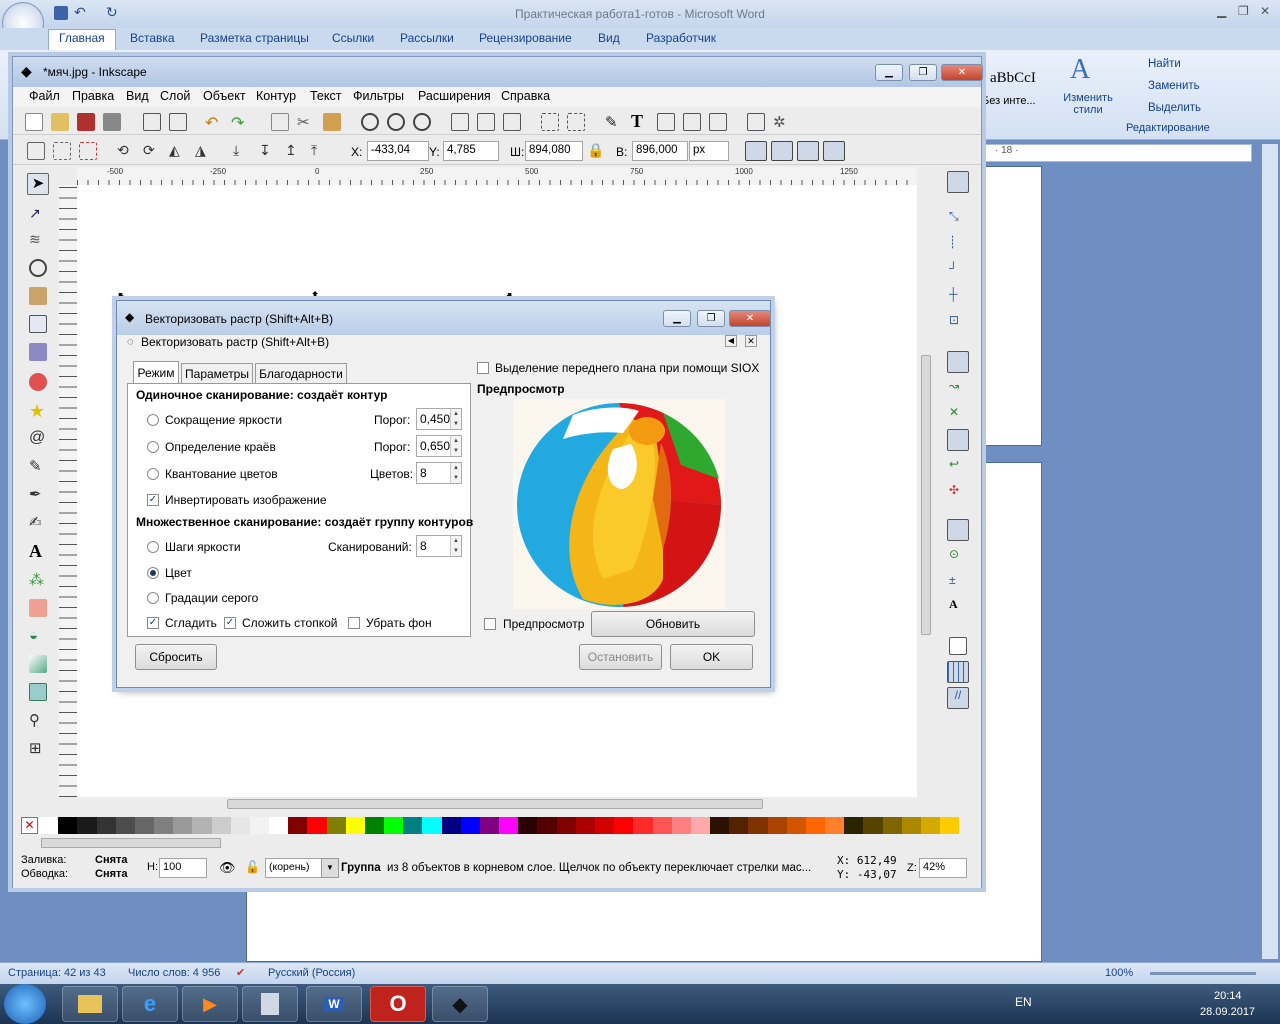 The image size is (1280, 1024). What do you see at coordinates (25, 1004) in the screenshot?
I see `start-button` at bounding box center [25, 1004].